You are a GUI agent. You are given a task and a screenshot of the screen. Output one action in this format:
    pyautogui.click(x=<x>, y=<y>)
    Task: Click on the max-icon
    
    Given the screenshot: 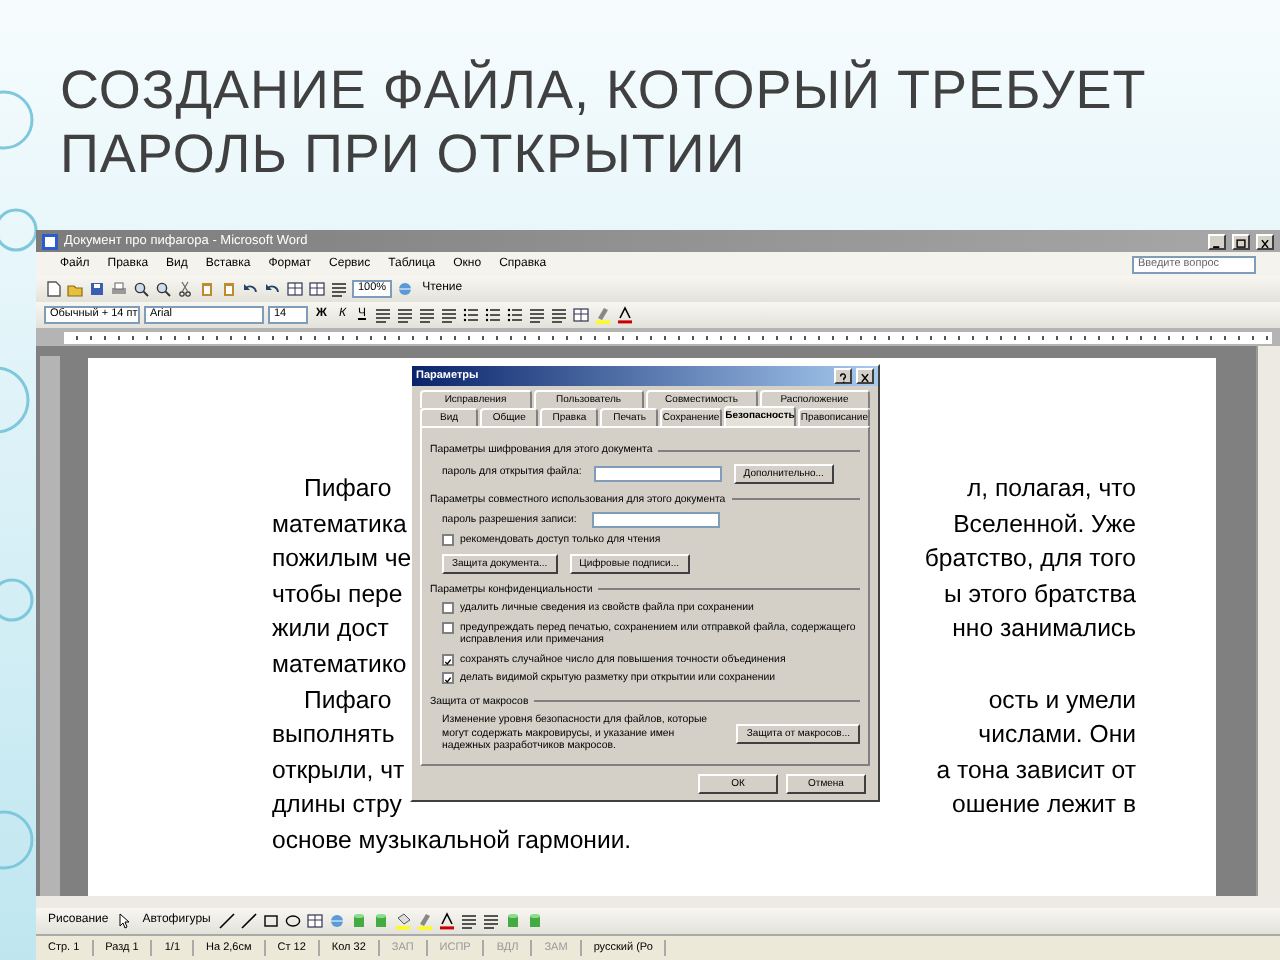 What is the action you would take?
    pyautogui.click(x=1241, y=243)
    